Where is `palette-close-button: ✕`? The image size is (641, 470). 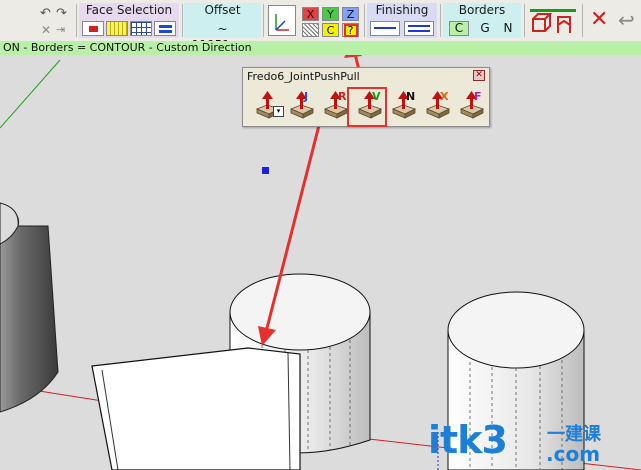
palette-close-button: ✕ is located at coordinates (479, 75).